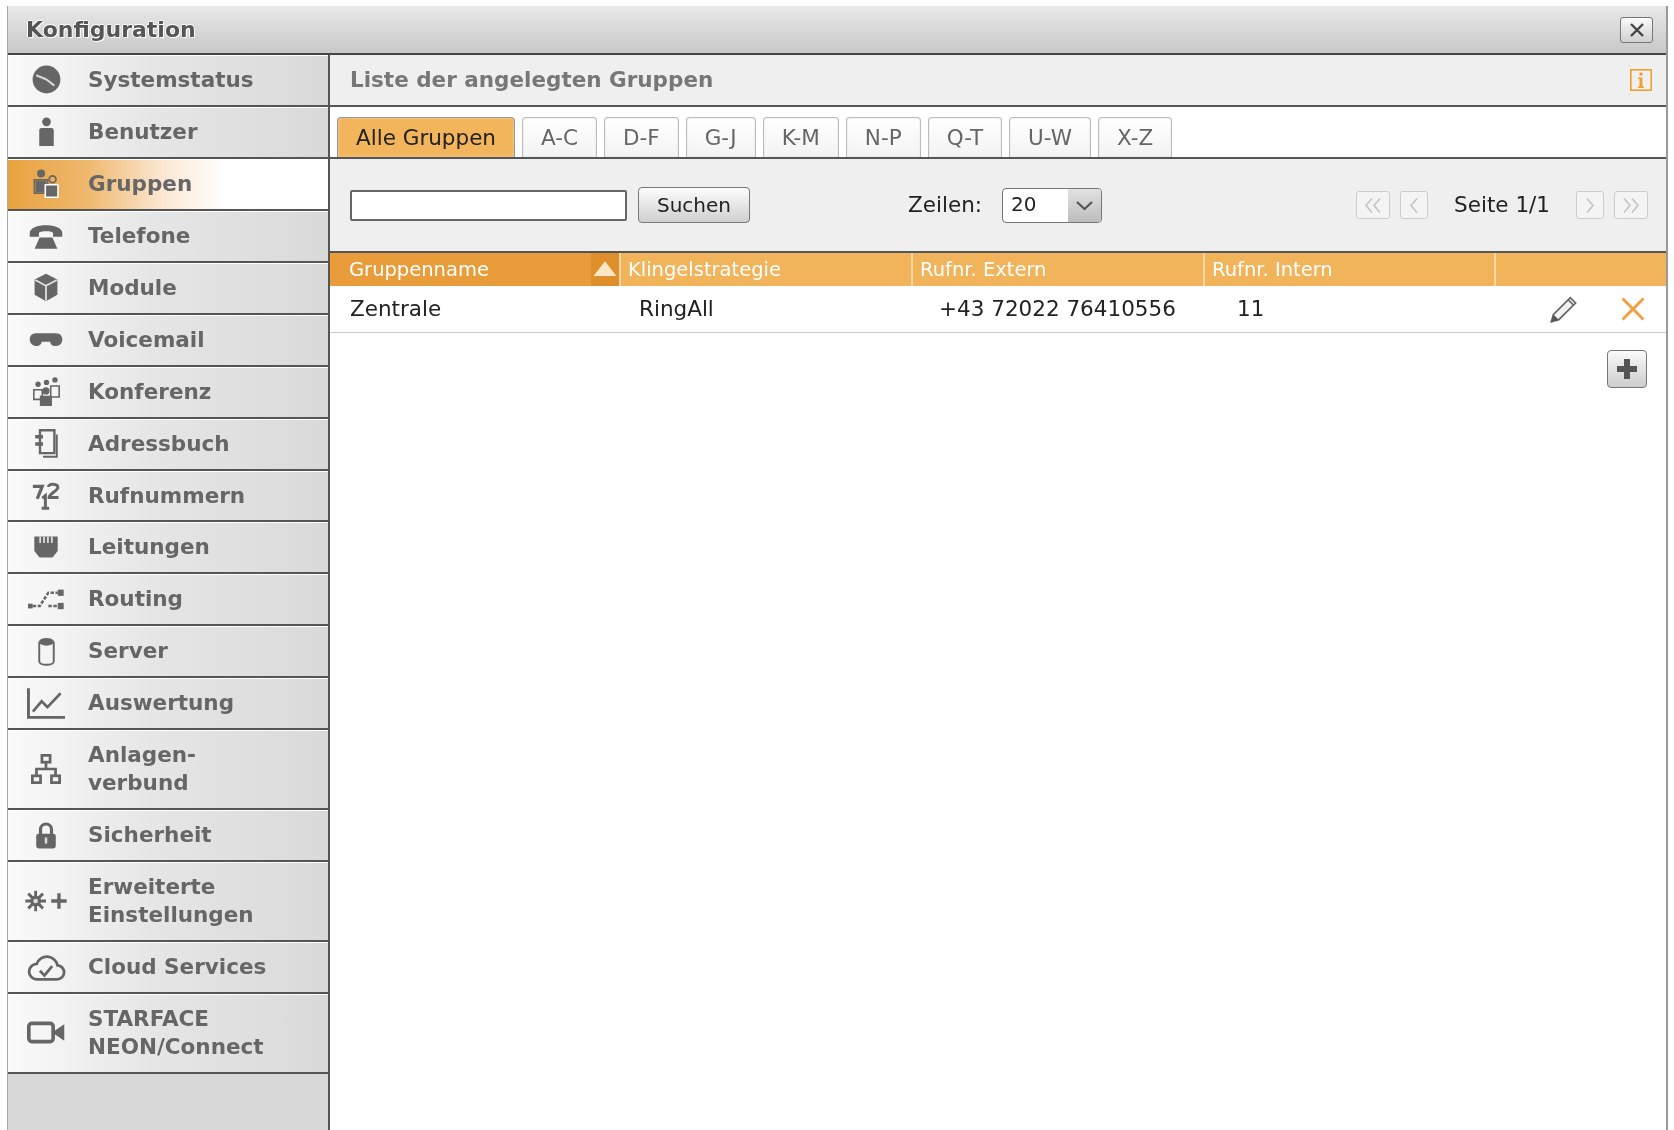 The width and height of the screenshot is (1674, 1130). Describe the element at coordinates (46, 392) in the screenshot. I see `people-icon` at that location.